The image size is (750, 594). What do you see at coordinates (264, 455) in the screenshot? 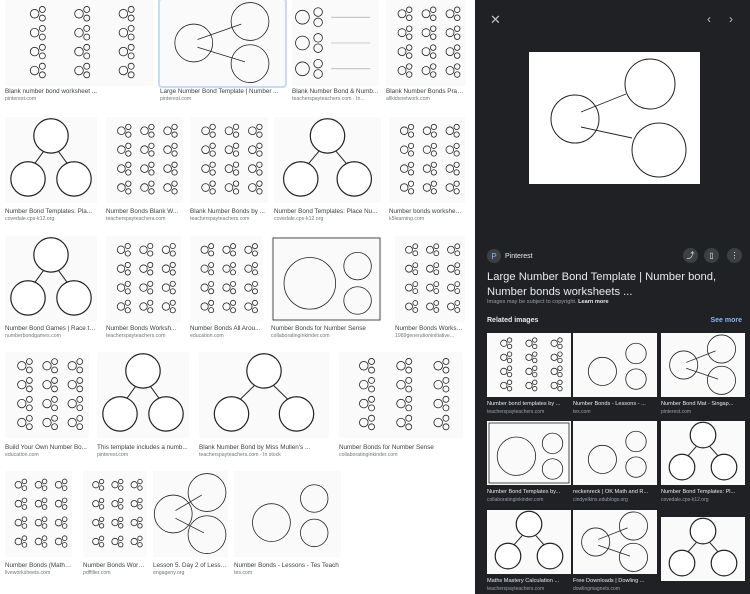
I see `result-source: teacherspayteachers.com · In stock` at bounding box center [264, 455].